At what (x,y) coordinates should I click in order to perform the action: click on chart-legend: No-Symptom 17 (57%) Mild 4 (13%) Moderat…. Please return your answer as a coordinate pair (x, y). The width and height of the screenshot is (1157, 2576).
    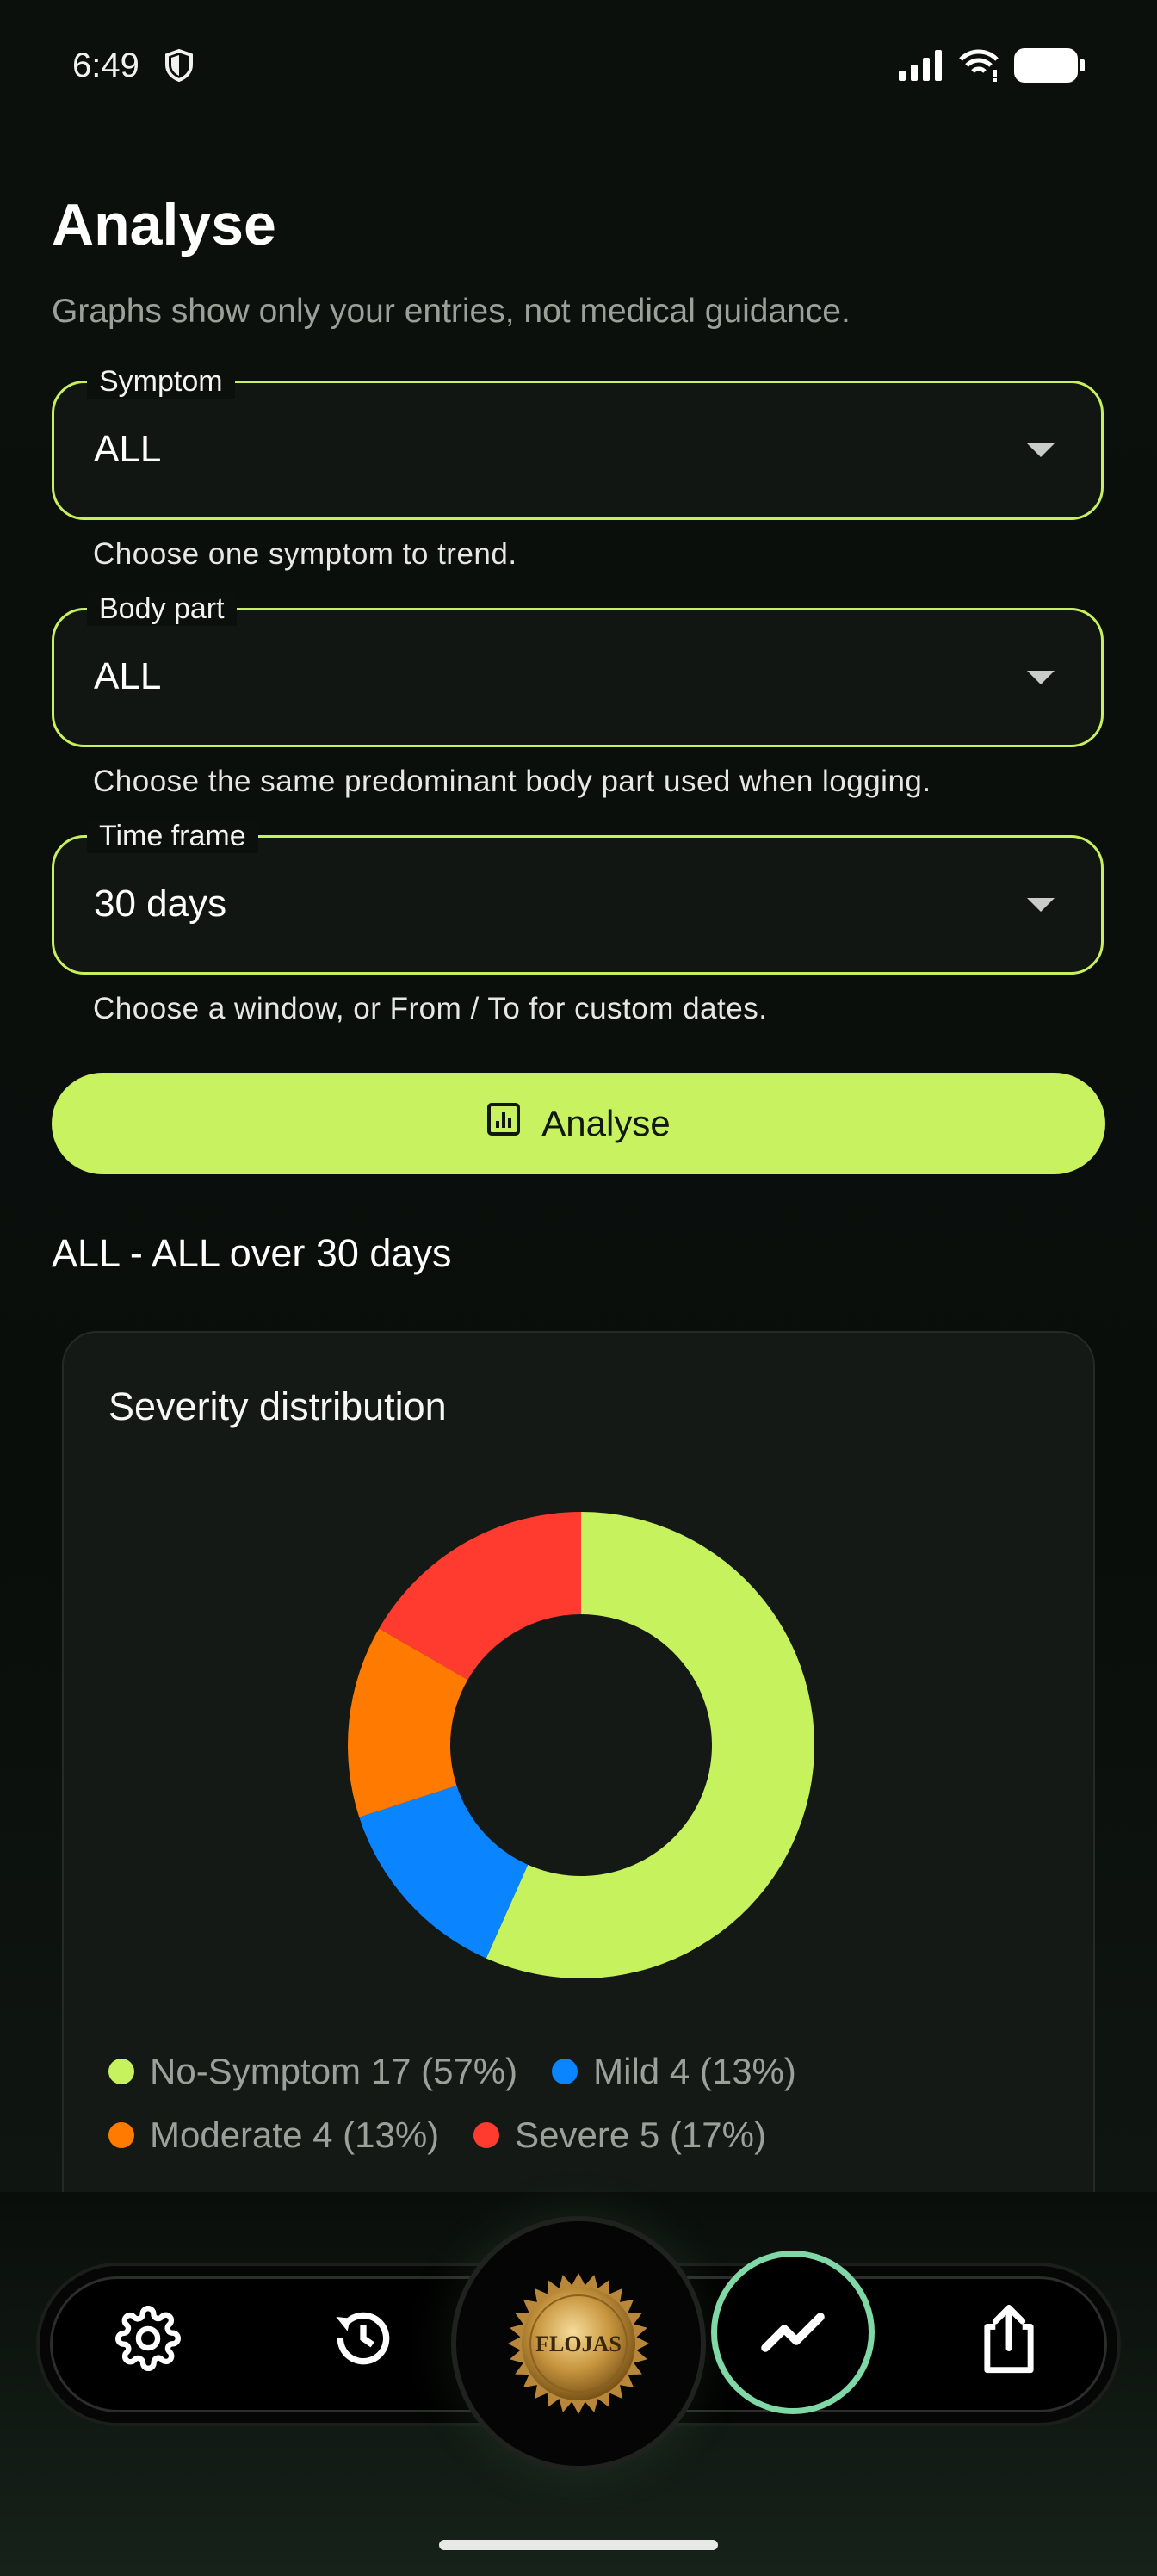
    Looking at the image, I should click on (590, 2114).